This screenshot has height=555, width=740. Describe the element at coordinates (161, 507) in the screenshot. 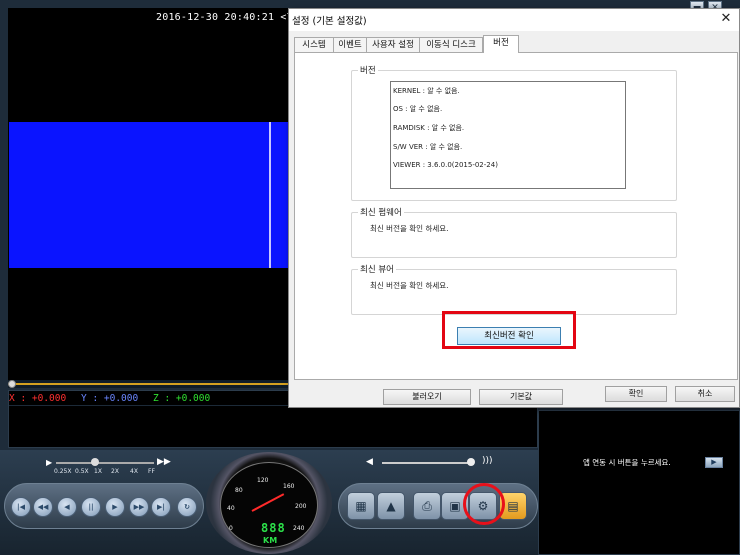

I see `last-file-icon: ▶|` at that location.